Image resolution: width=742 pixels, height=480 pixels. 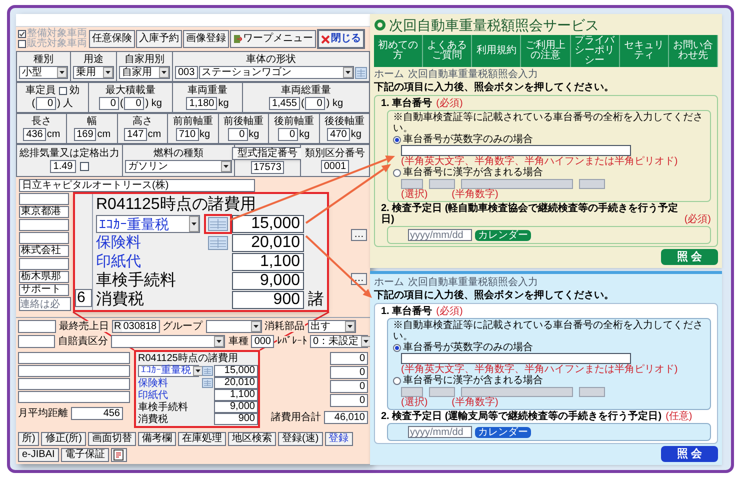 I want to click on nav-link: プライバシーポリシー, so click(x=595, y=51).